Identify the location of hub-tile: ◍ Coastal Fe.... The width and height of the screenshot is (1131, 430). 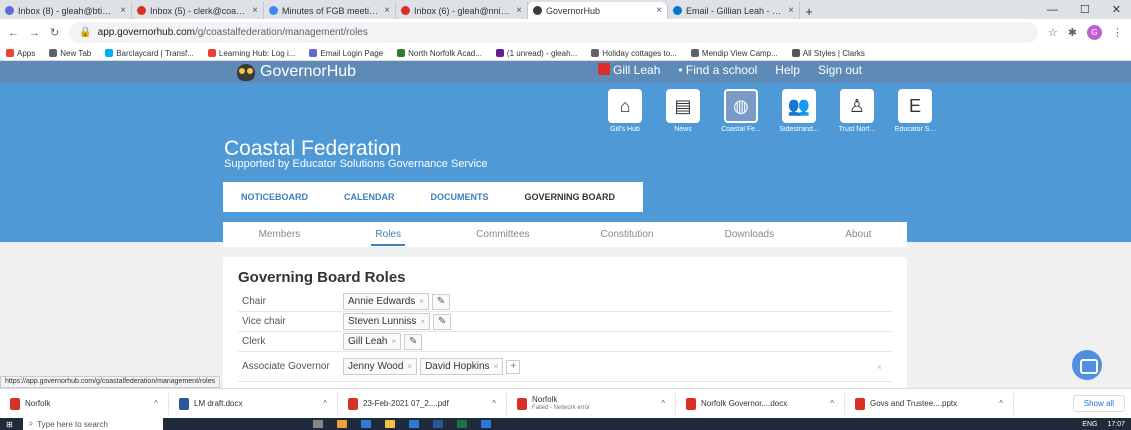
(741, 111).